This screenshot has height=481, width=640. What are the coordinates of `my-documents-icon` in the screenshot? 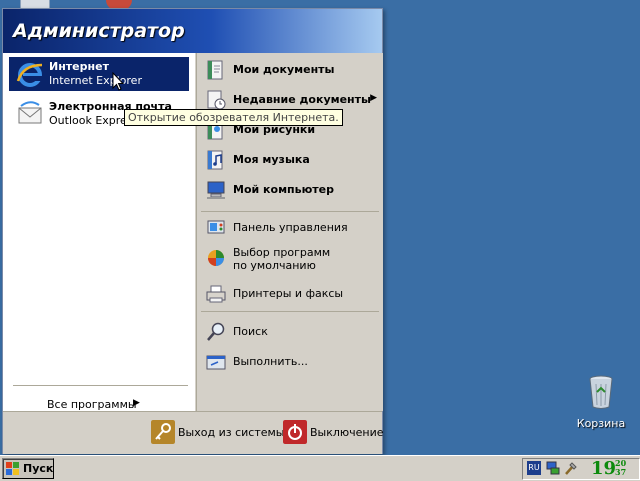 It's located at (215, 70).